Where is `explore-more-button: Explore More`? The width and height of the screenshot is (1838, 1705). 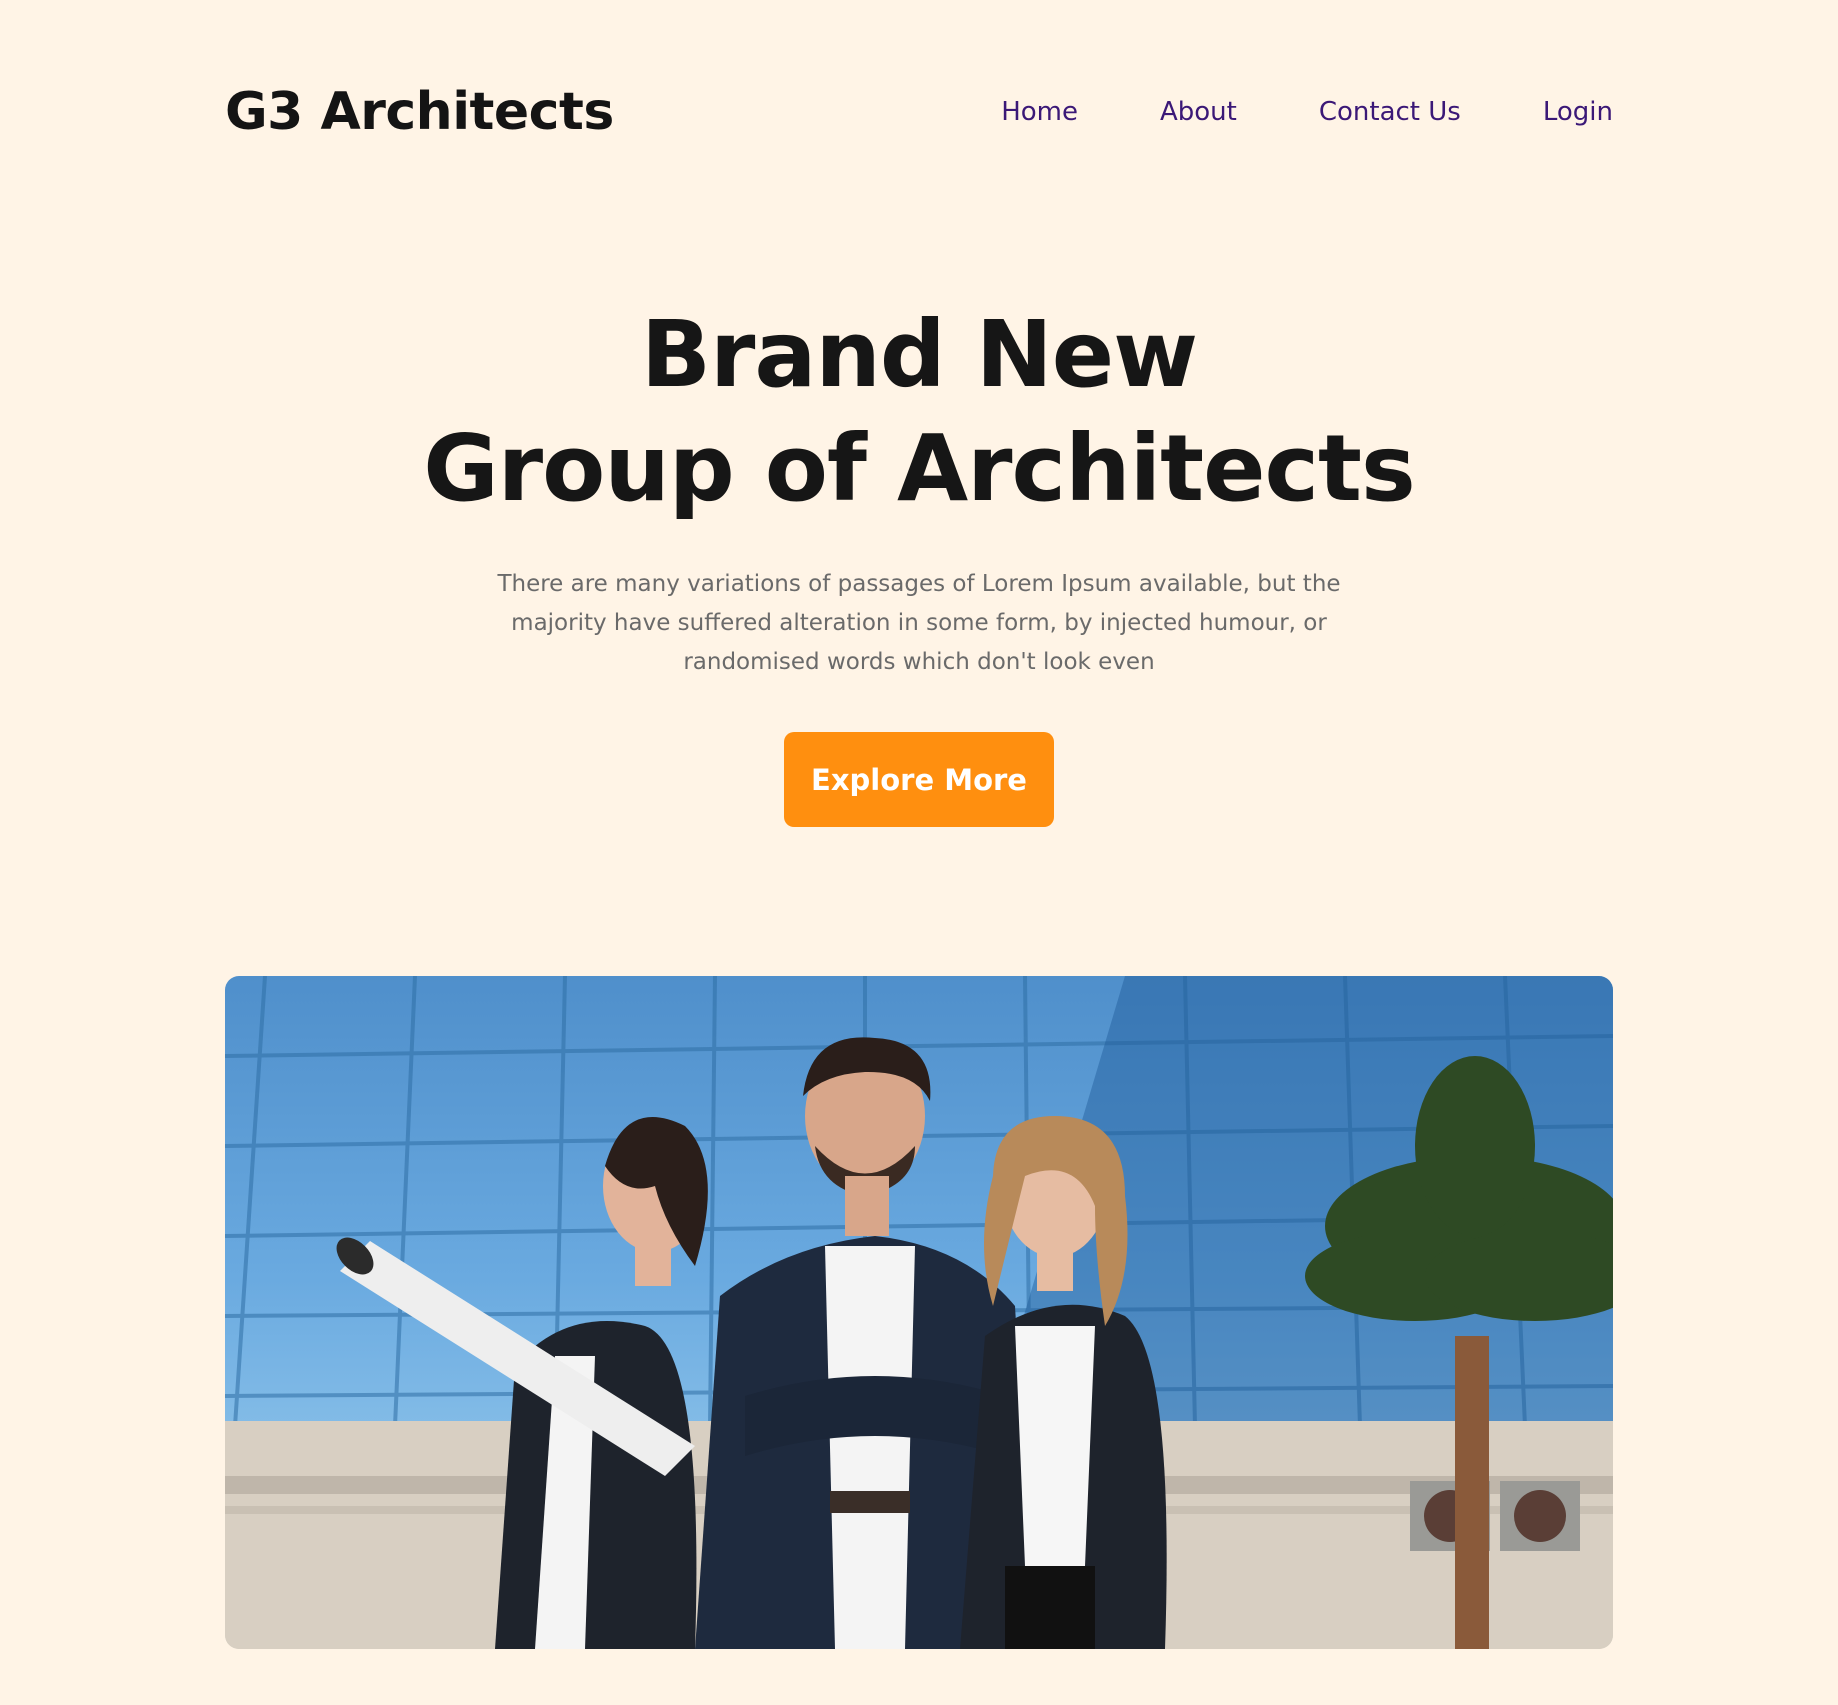
explore-more-button: Explore More is located at coordinates (919, 779).